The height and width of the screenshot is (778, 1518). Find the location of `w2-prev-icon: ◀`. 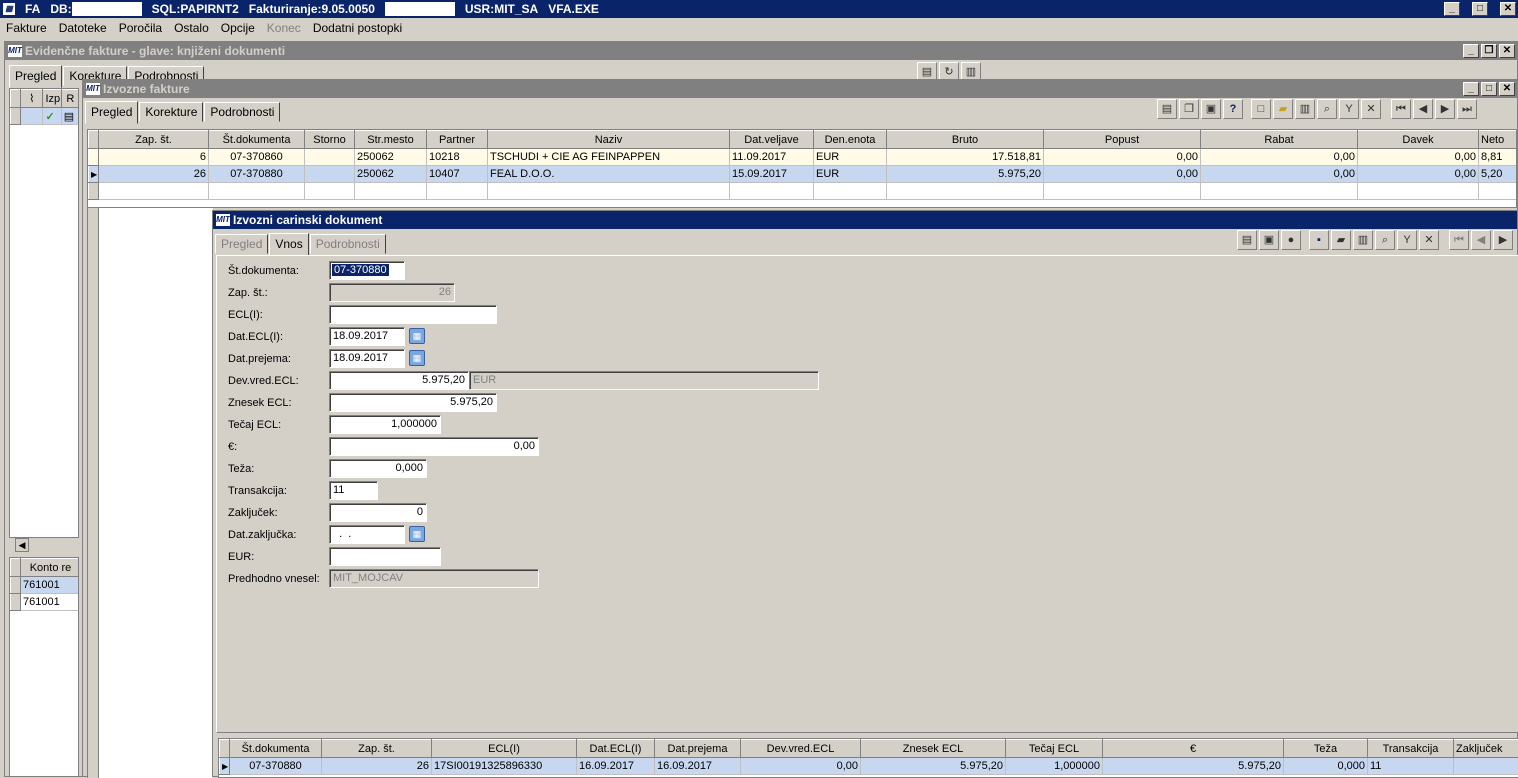

w2-prev-icon: ◀ is located at coordinates (1423, 109).